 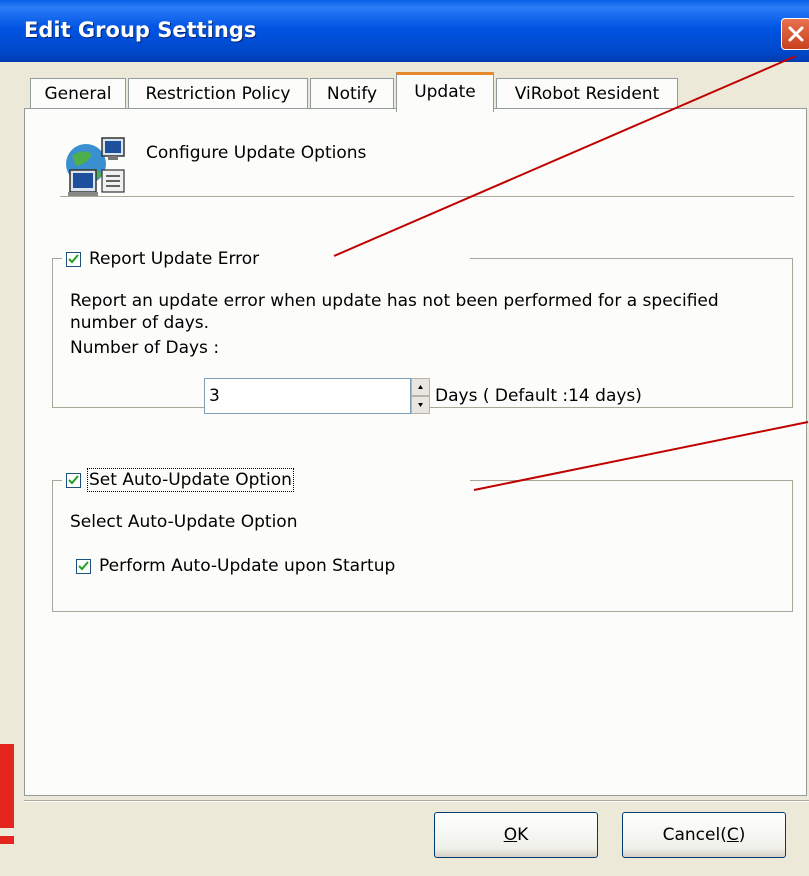 I want to click on spin-up-button, so click(x=420, y=387).